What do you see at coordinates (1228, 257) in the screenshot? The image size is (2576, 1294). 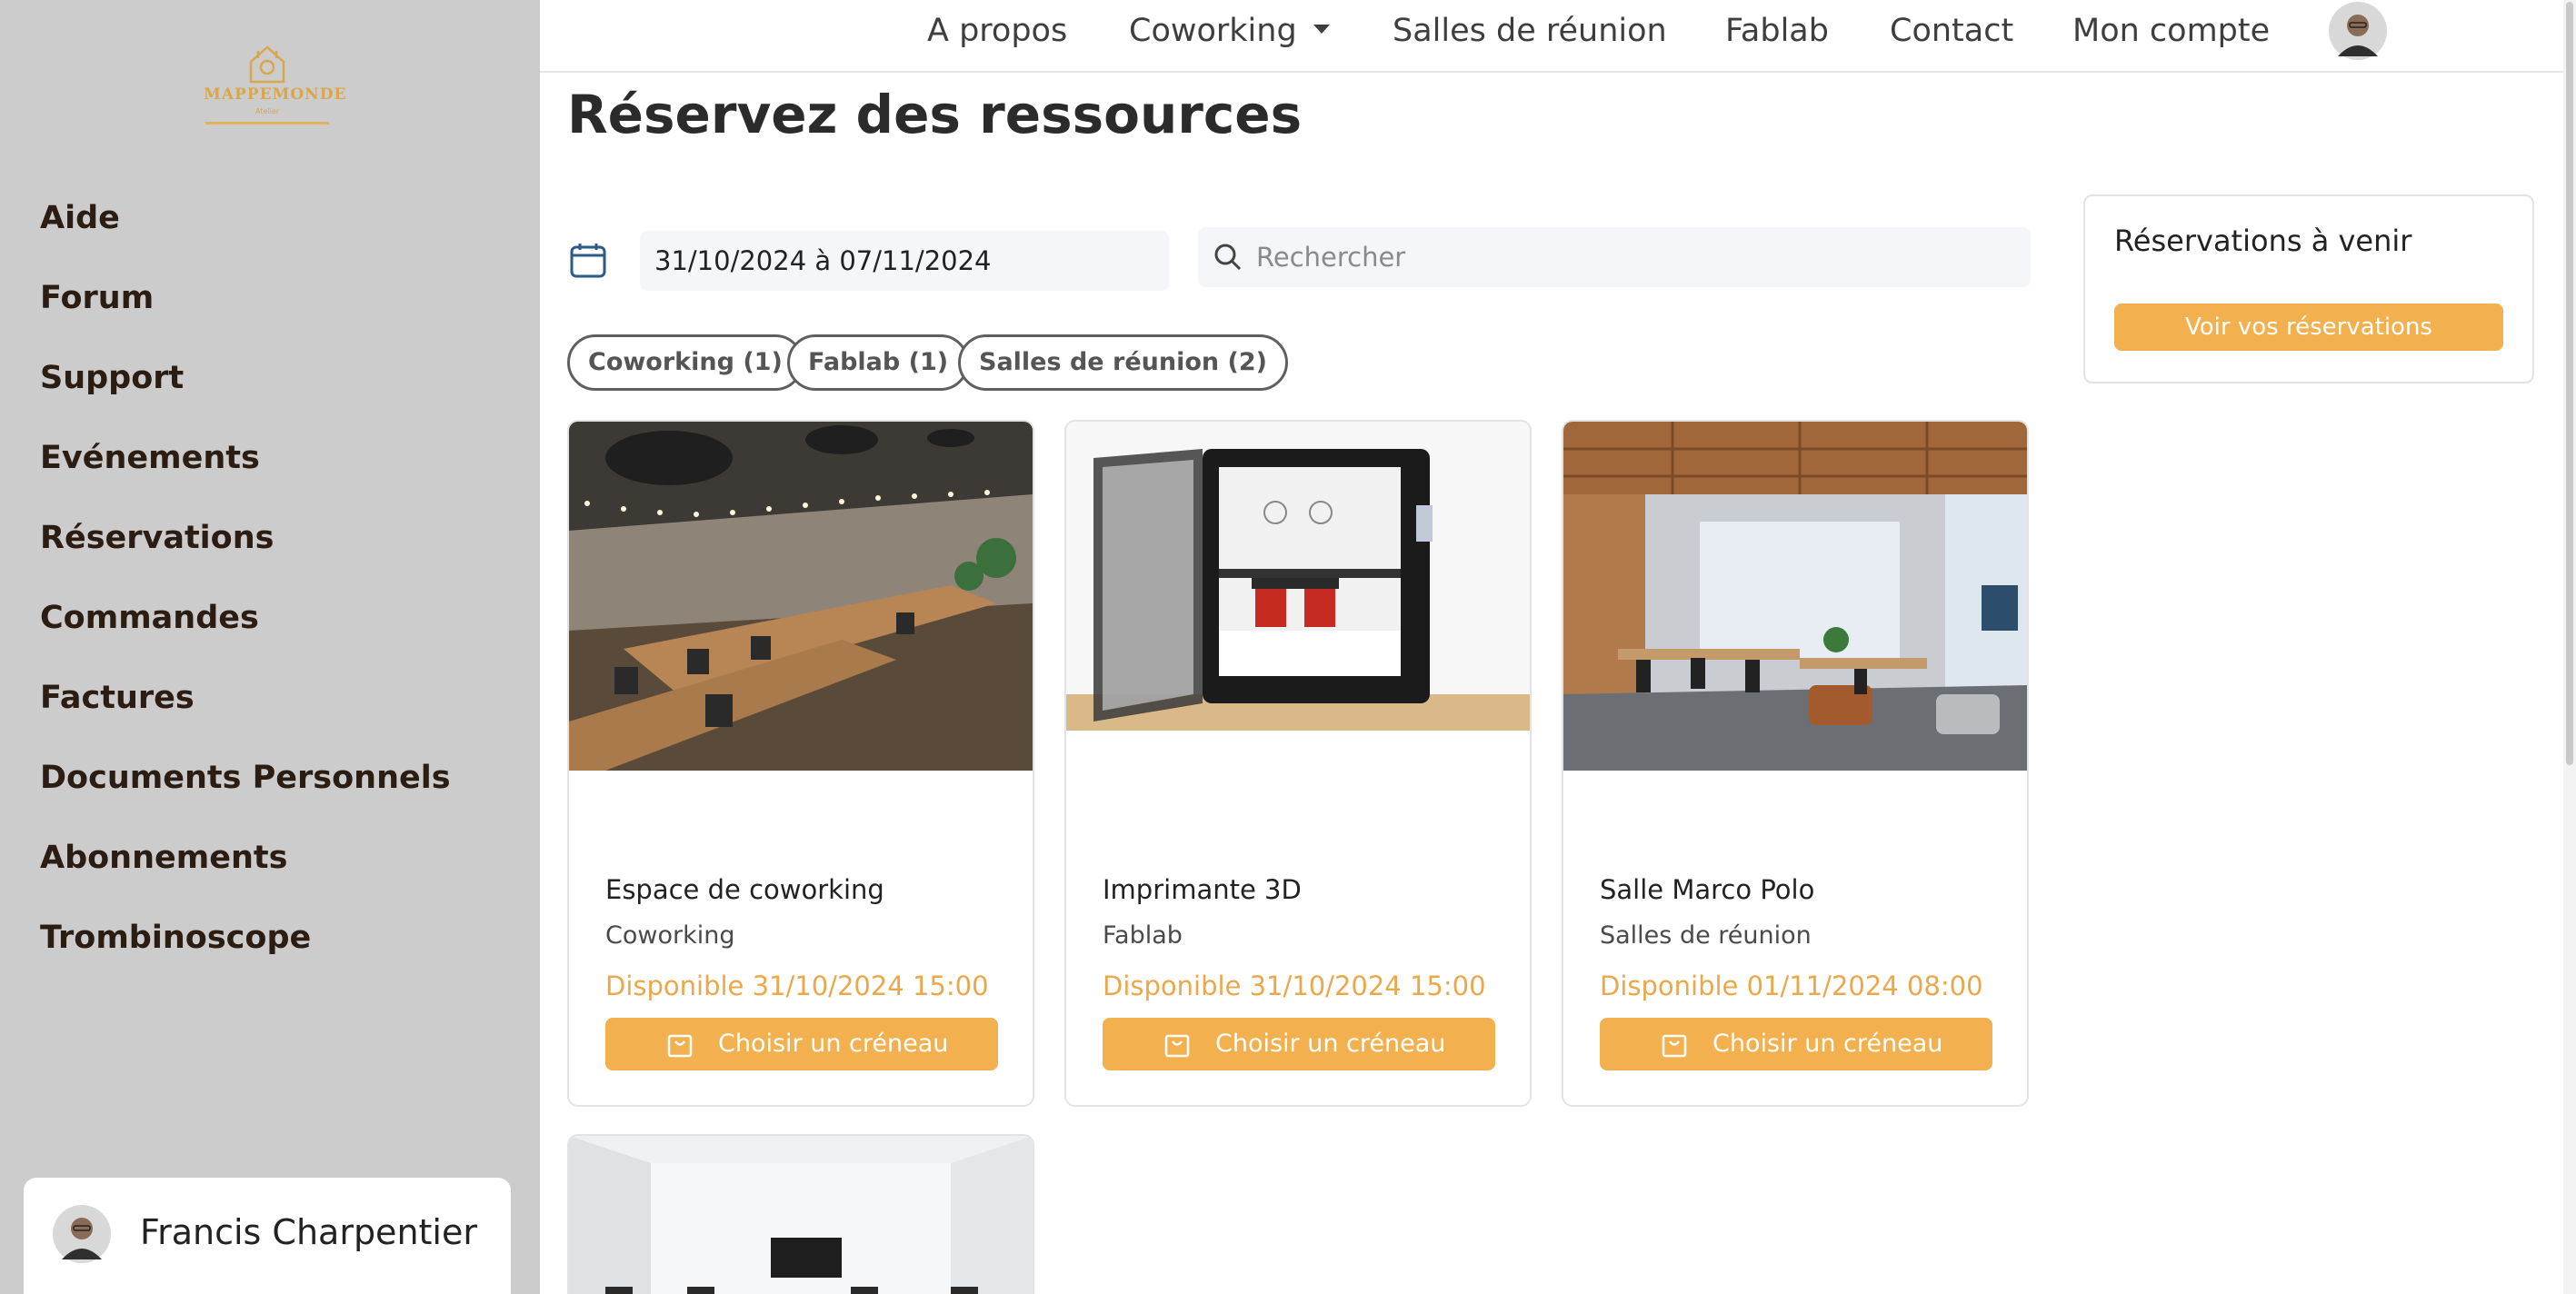 I see `search-icon` at bounding box center [1228, 257].